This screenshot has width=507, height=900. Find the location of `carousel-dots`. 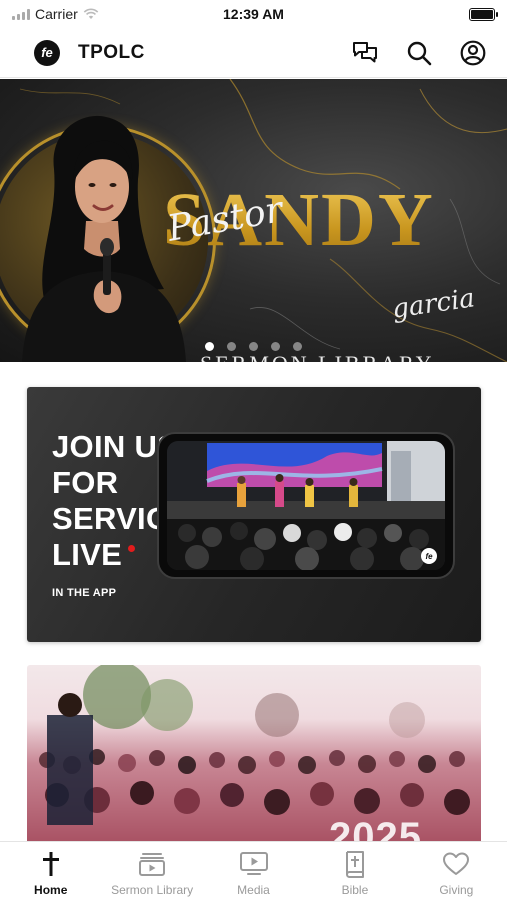

carousel-dots is located at coordinates (253, 346).